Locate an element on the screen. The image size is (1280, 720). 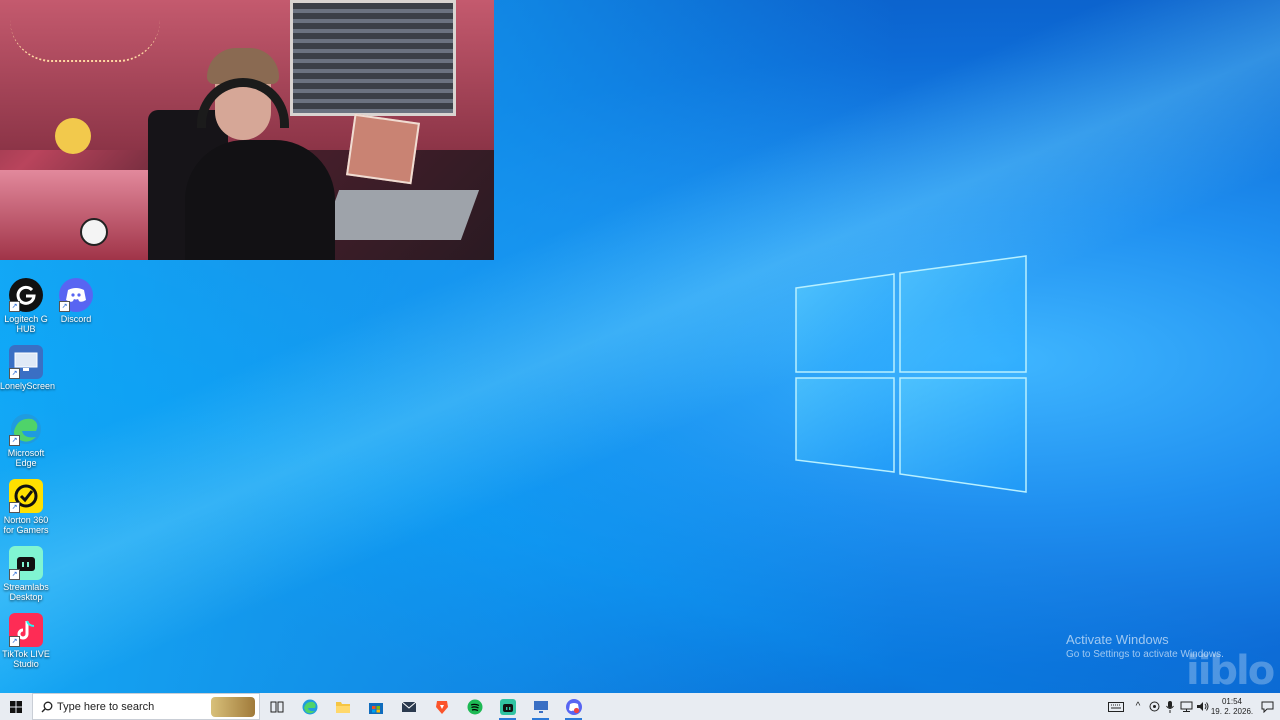
remote-desktop-icon is located at coordinates (540, 706).